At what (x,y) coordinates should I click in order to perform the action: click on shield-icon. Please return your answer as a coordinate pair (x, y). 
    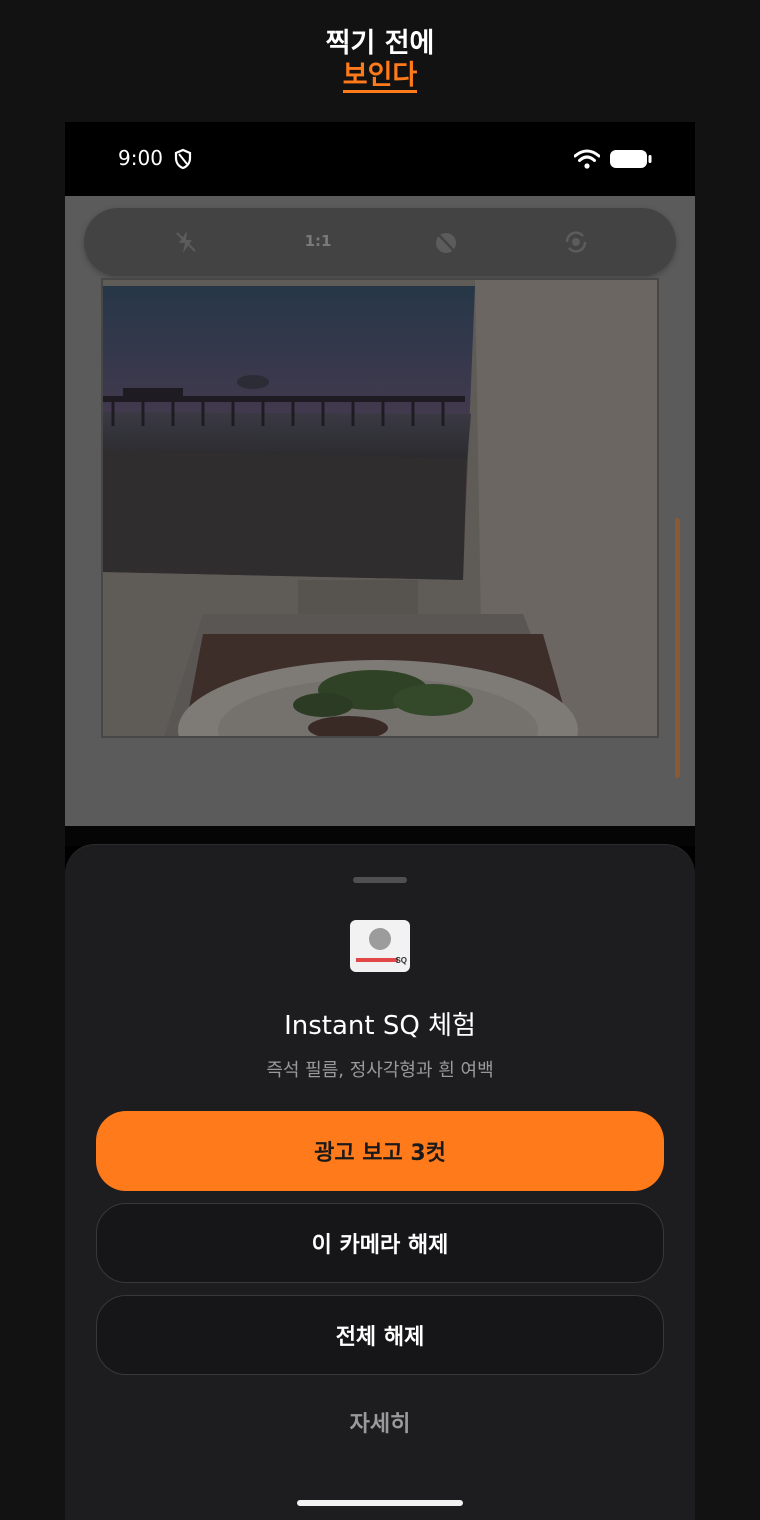
    Looking at the image, I should click on (183, 159).